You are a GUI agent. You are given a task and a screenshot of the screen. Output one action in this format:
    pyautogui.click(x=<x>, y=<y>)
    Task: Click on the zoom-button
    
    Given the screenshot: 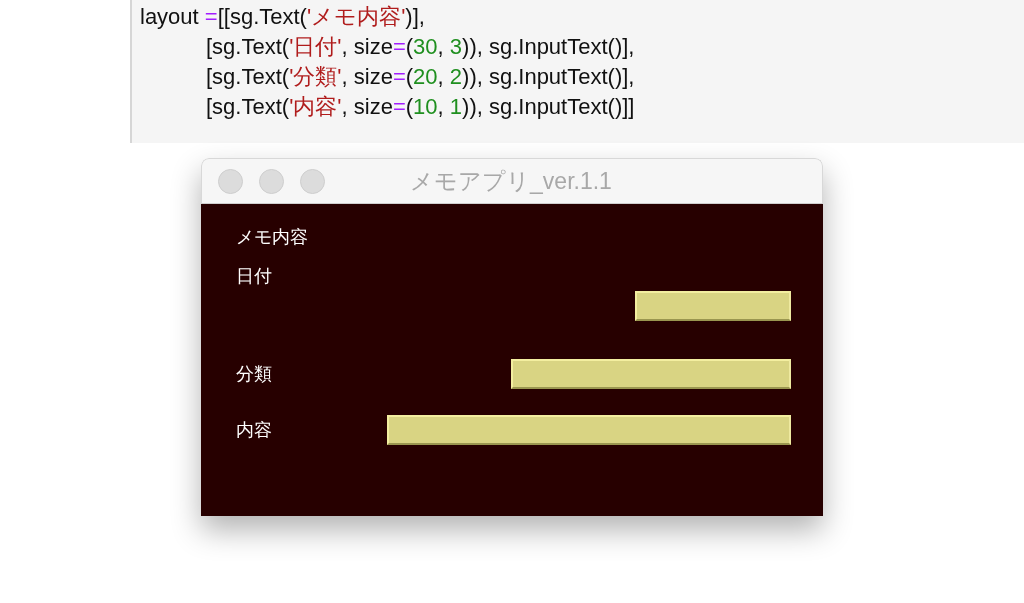 What is the action you would take?
    pyautogui.click(x=312, y=181)
    